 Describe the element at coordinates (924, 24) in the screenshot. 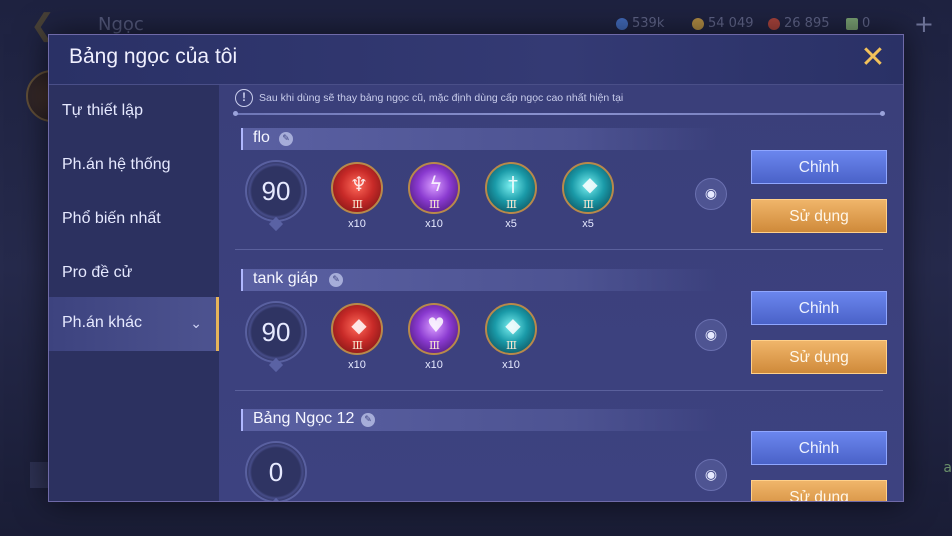

I see `add-resource-icon: +` at that location.